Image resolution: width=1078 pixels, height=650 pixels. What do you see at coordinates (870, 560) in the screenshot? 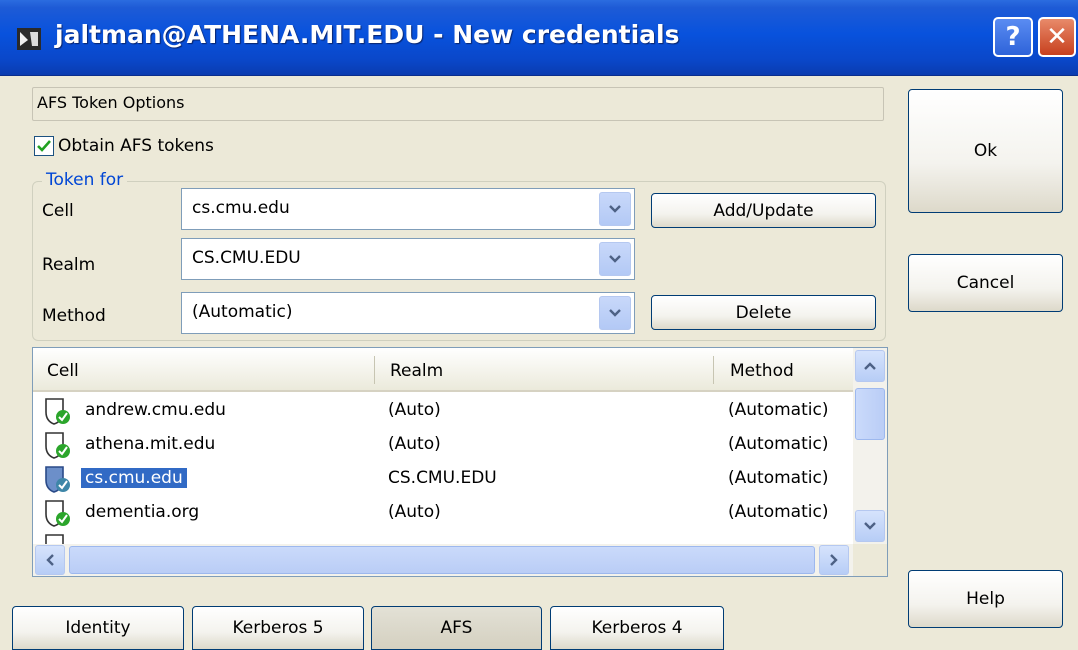
I see `scrollbar-corner` at bounding box center [870, 560].